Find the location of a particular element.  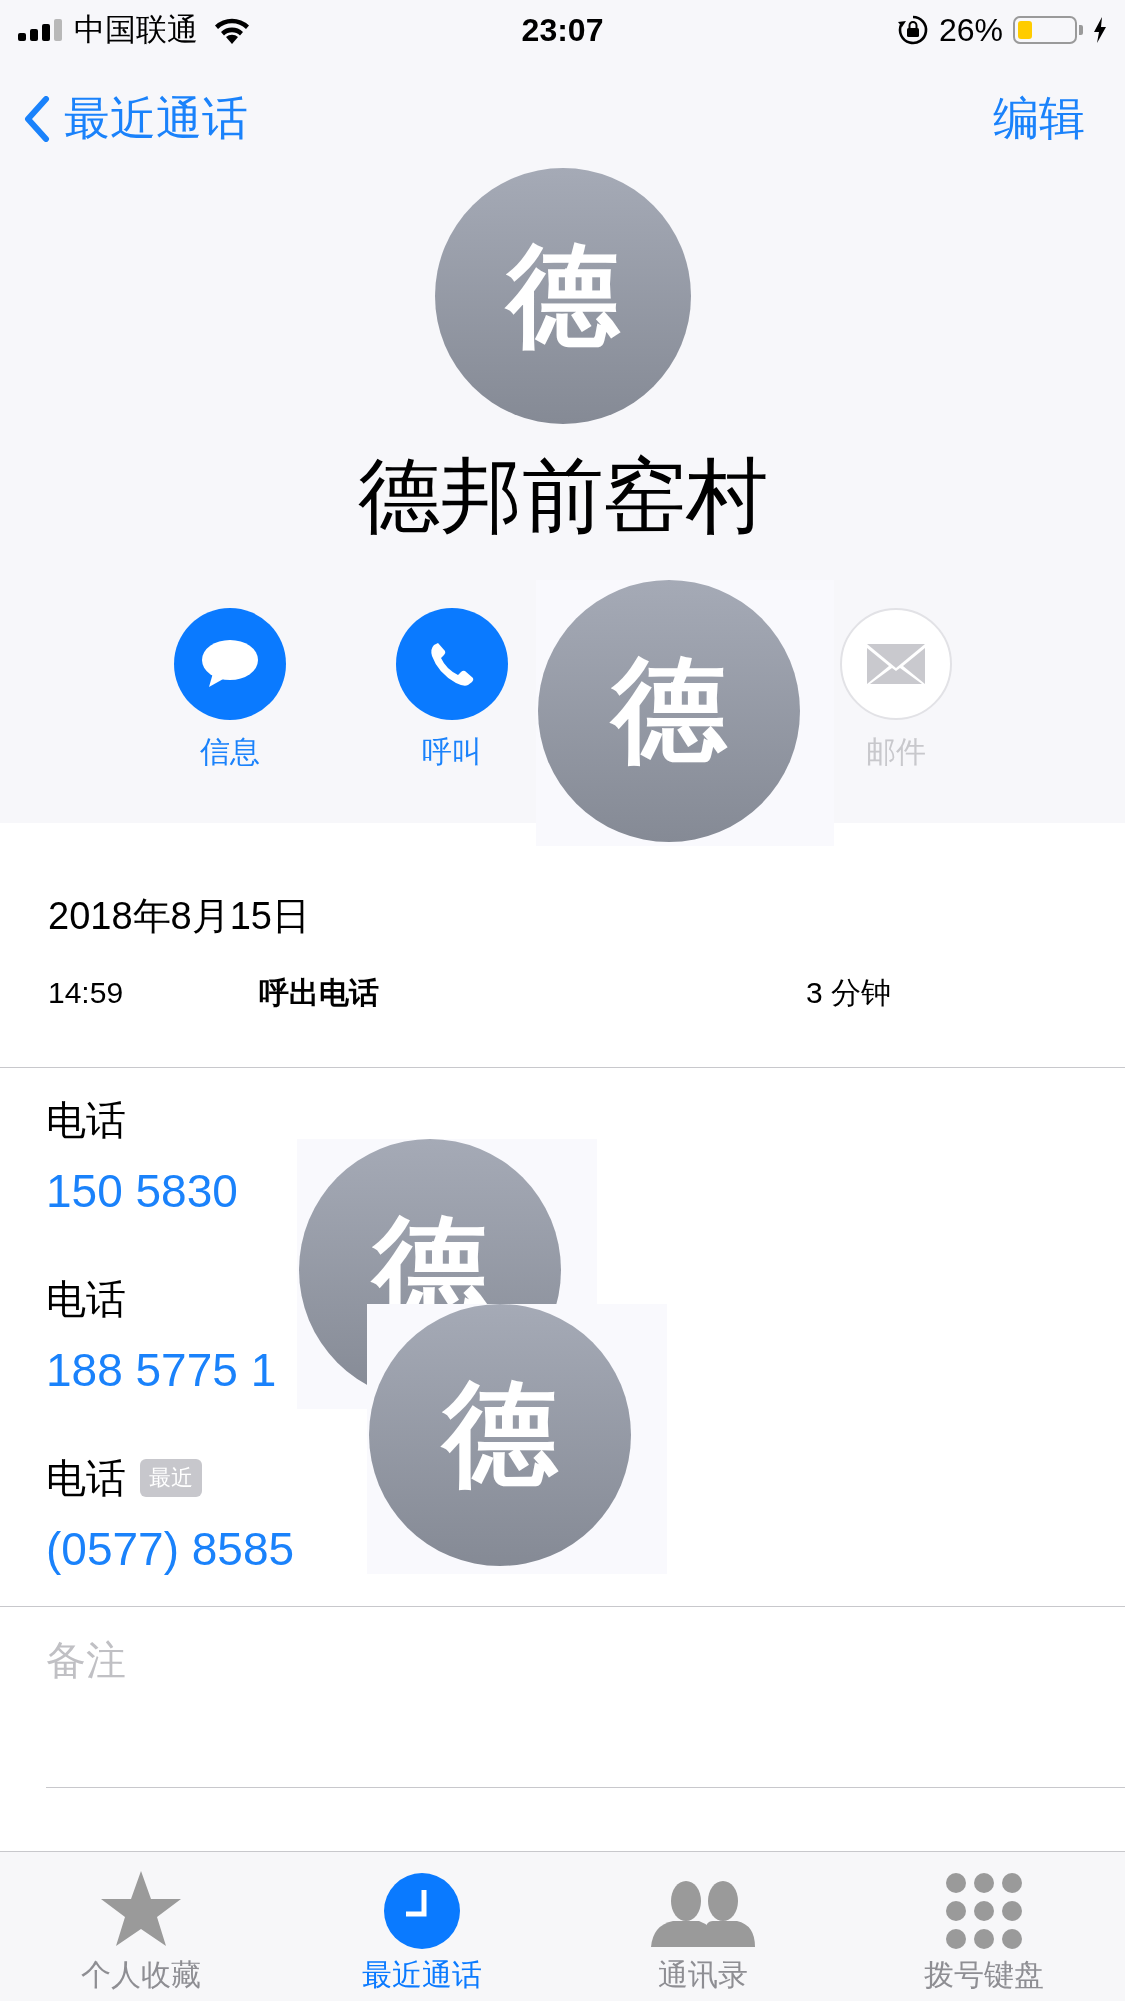

tab: 拨号键盘 is located at coordinates (984, 1926).